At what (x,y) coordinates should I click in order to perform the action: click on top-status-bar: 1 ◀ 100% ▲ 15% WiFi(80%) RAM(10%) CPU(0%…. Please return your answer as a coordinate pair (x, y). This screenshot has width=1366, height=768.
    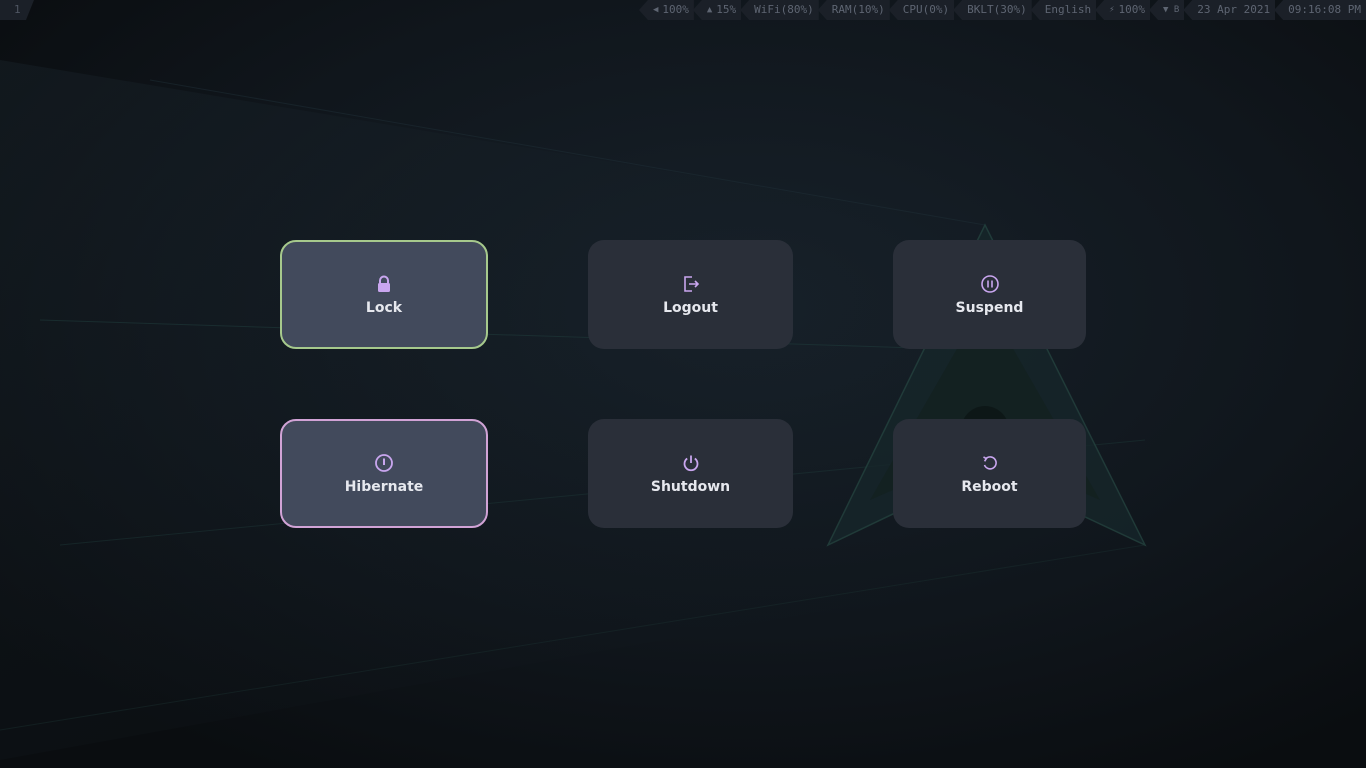
    Looking at the image, I should click on (683, 10).